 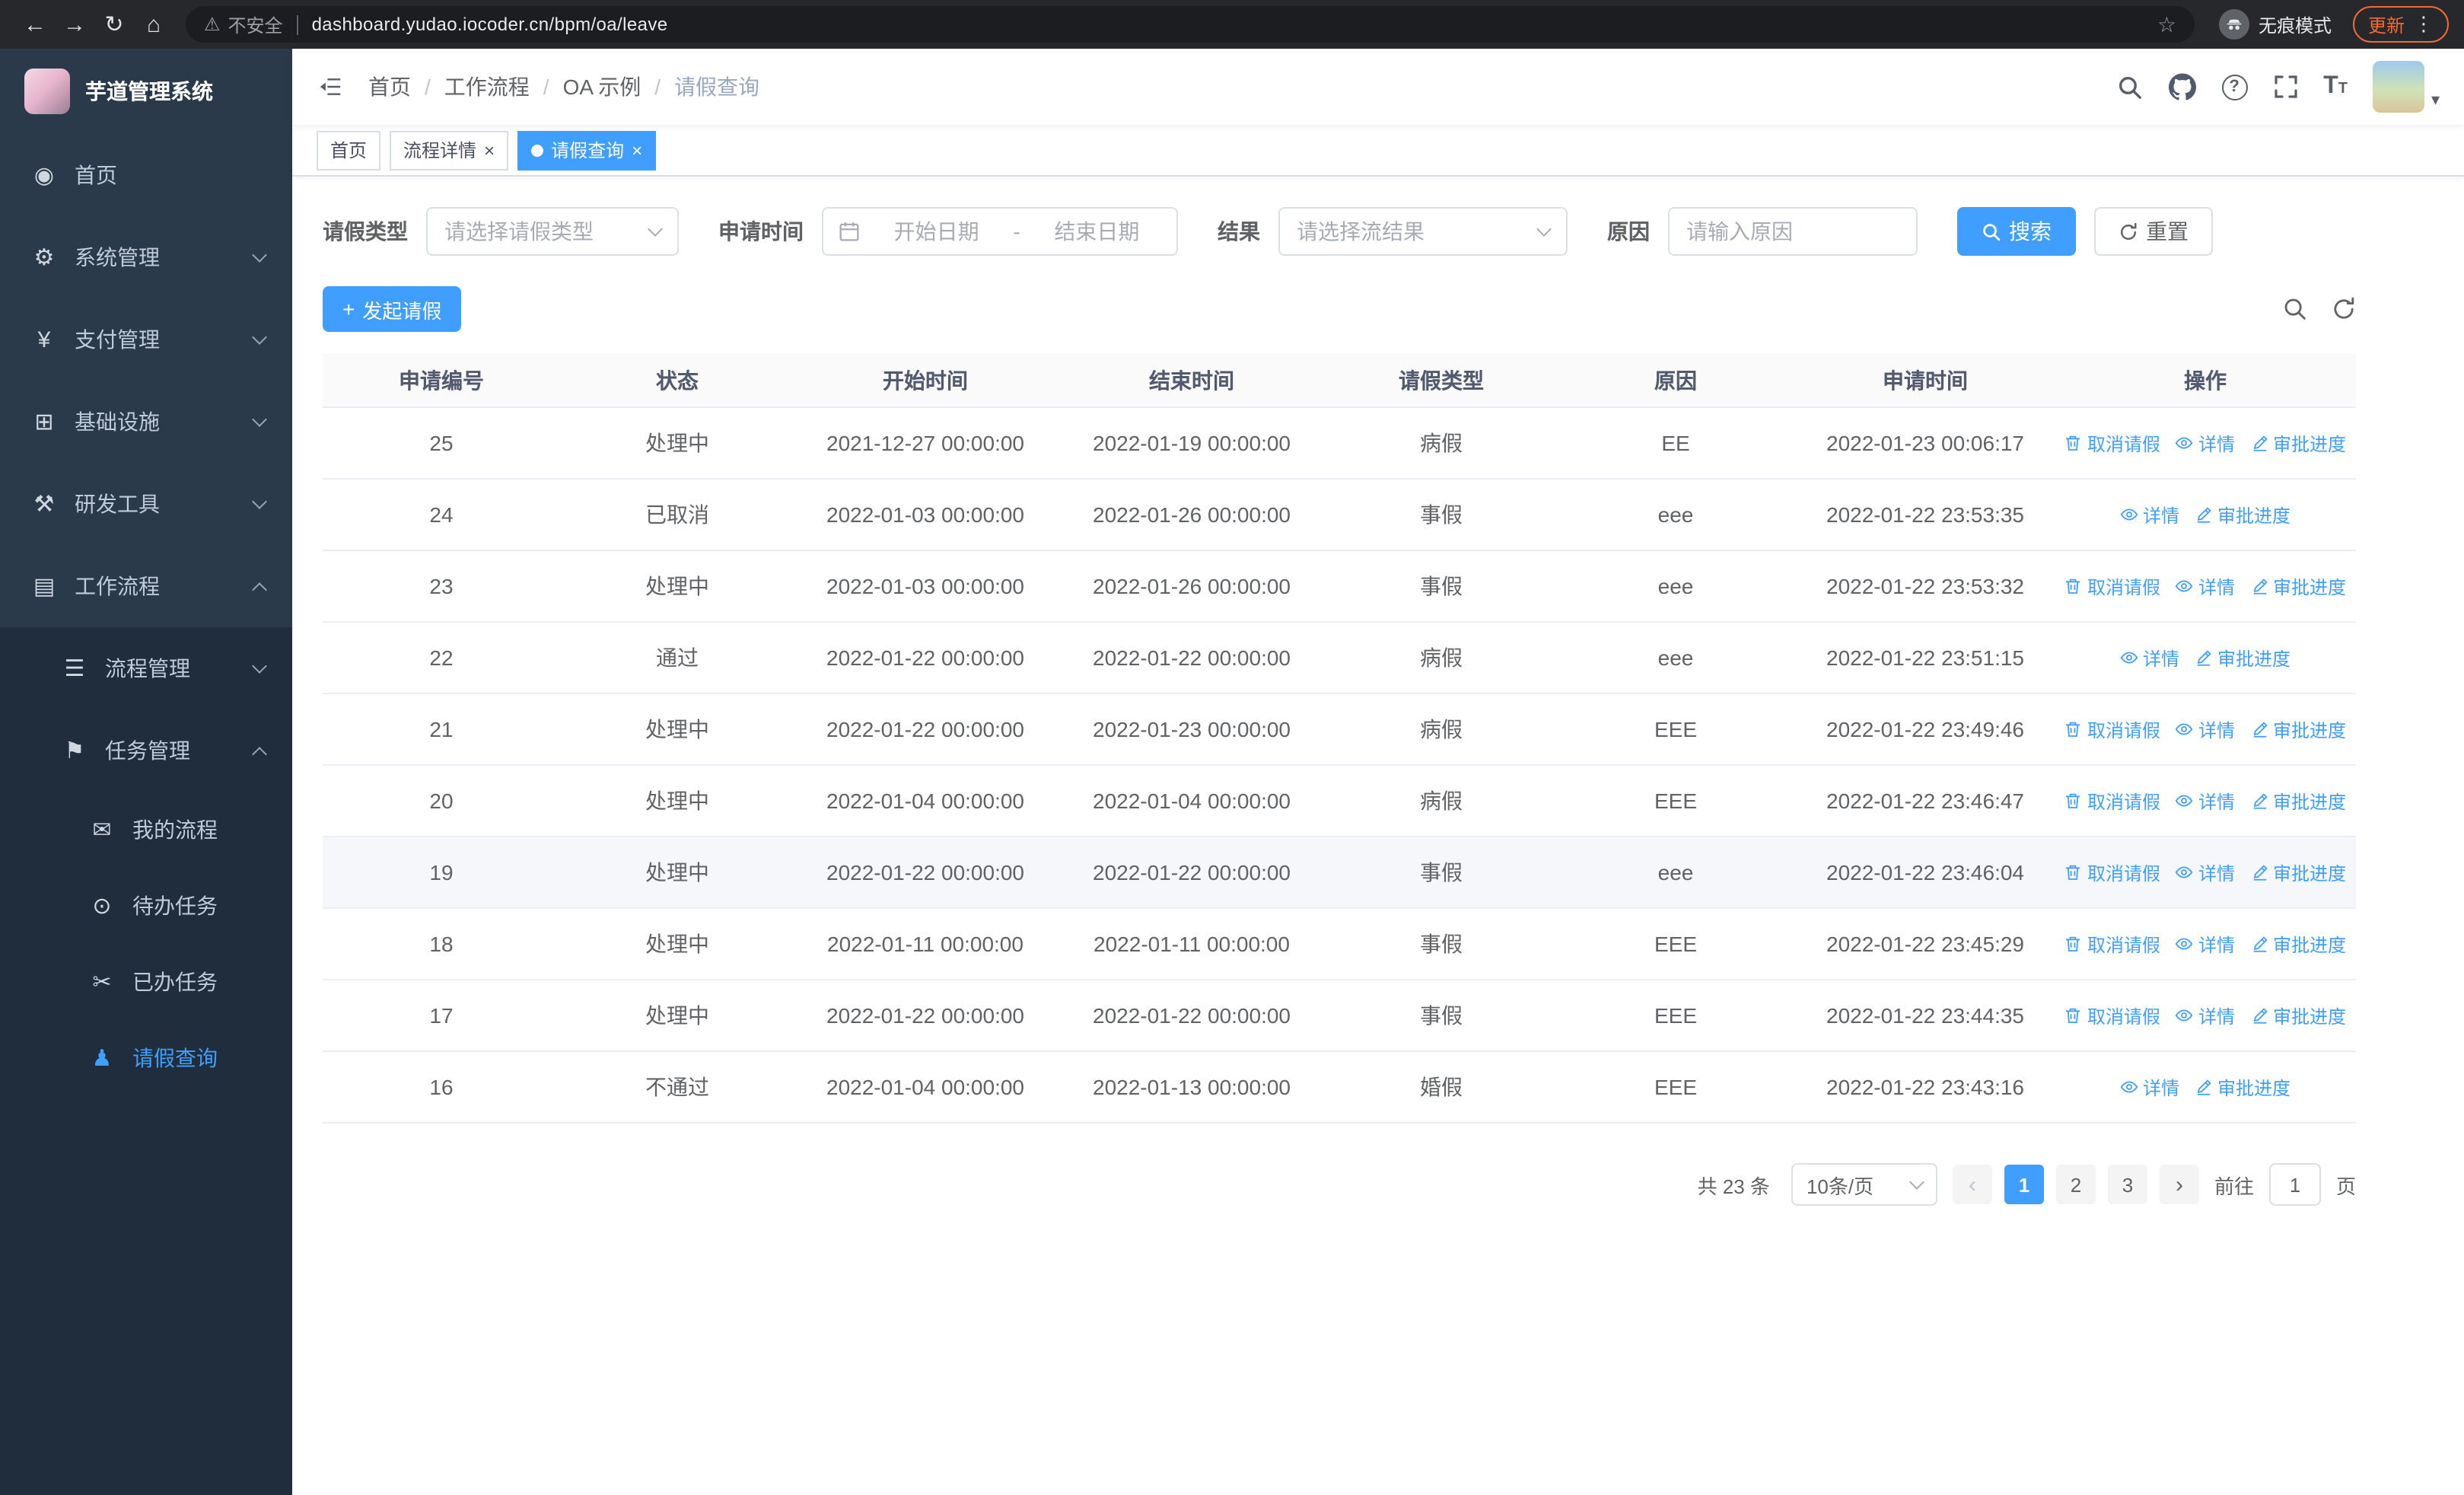 I want to click on tab-leave-query: 请假查询 ×, so click(x=587, y=150).